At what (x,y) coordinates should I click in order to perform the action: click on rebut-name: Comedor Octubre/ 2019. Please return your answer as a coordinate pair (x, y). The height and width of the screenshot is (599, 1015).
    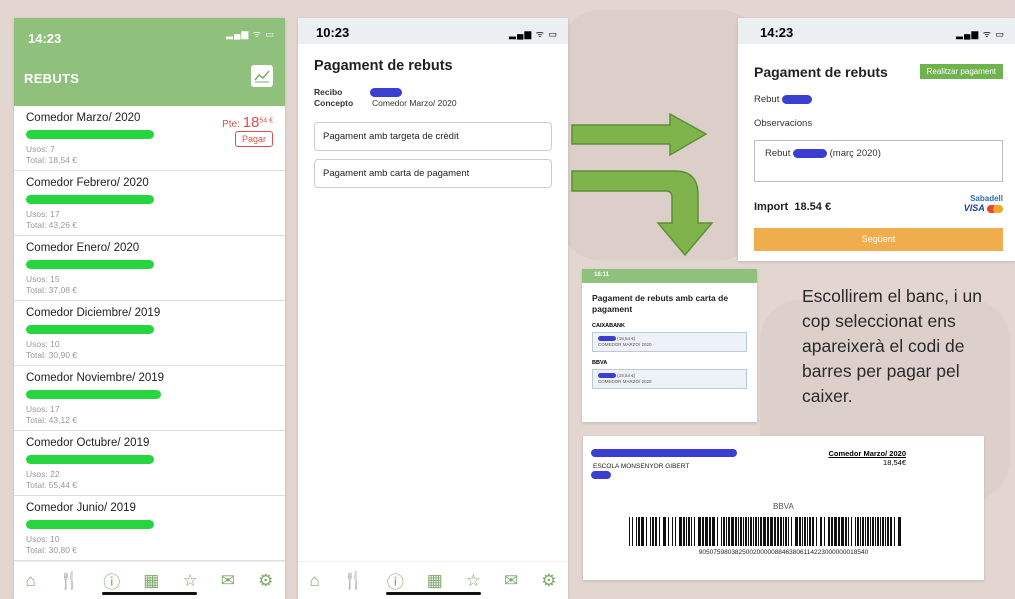
    Looking at the image, I should click on (88, 443).